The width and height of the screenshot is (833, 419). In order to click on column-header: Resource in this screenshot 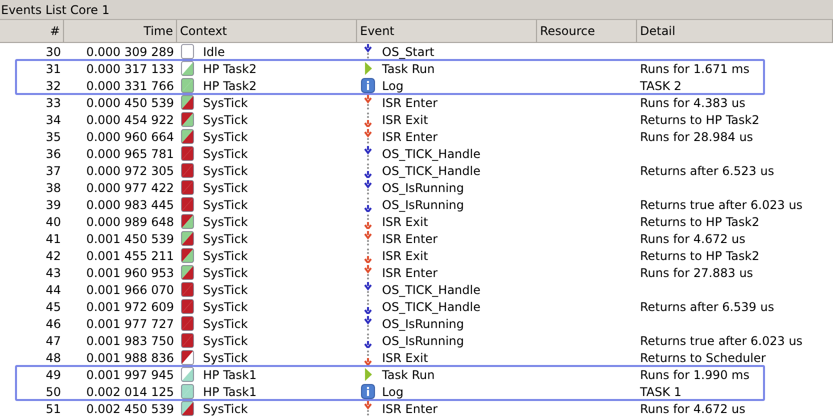, I will do `click(587, 31)`.